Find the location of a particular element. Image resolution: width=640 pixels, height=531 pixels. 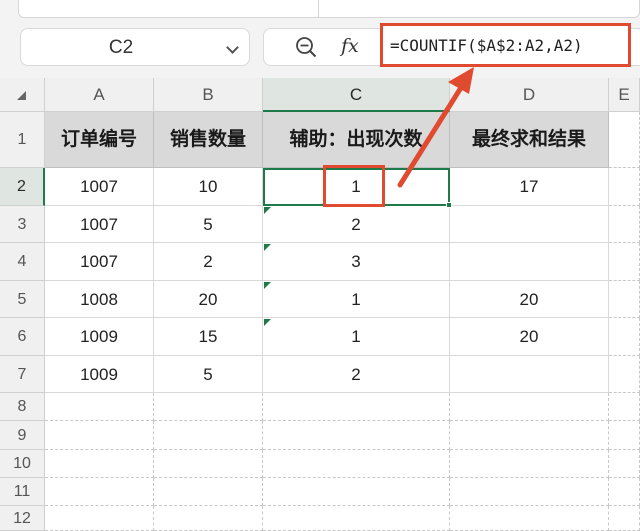

fx-icon: fx is located at coordinates (350, 46).